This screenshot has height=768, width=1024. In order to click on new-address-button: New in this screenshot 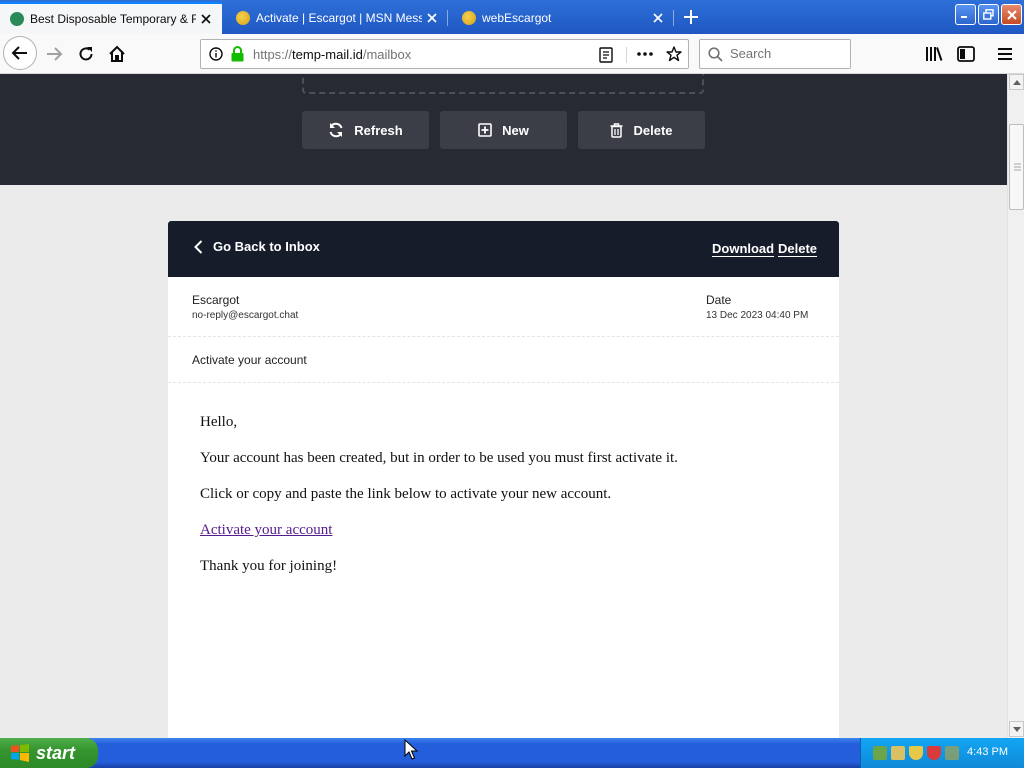, I will do `click(503, 130)`.